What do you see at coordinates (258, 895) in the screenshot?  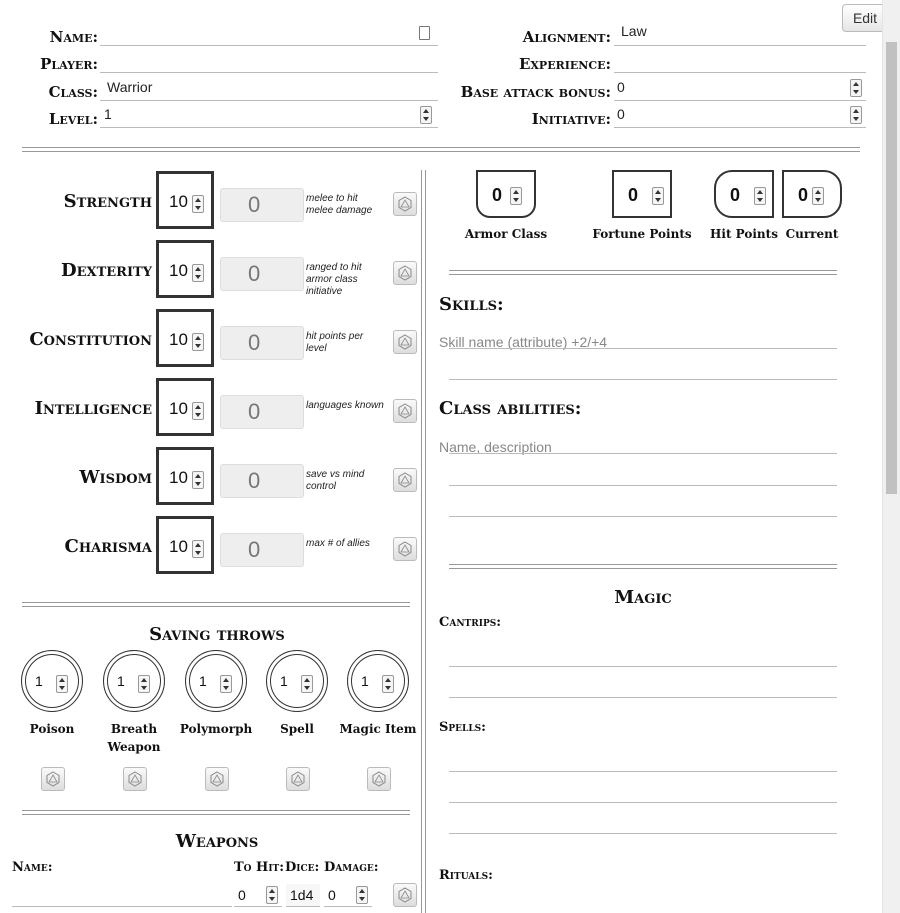 I see `weapon-tohit-input: 0` at bounding box center [258, 895].